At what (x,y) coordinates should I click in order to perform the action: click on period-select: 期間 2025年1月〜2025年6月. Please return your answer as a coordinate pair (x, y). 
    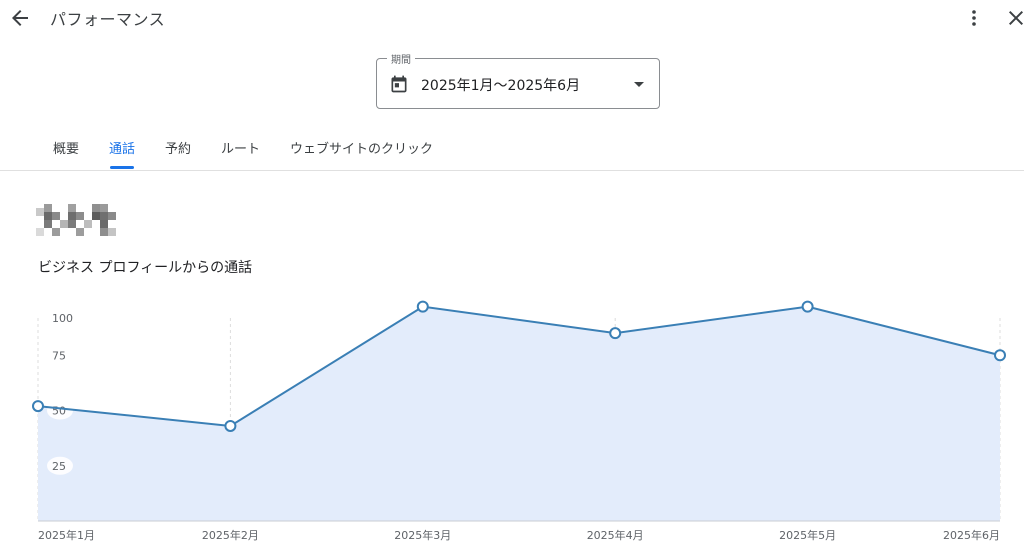
    Looking at the image, I should click on (518, 80).